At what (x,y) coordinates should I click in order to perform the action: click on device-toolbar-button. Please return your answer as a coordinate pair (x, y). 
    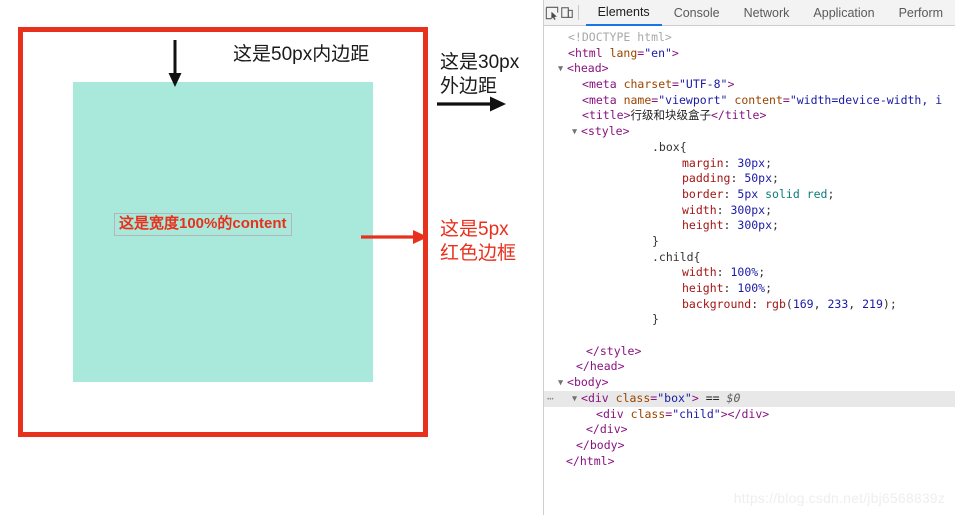
    Looking at the image, I should click on (566, 13).